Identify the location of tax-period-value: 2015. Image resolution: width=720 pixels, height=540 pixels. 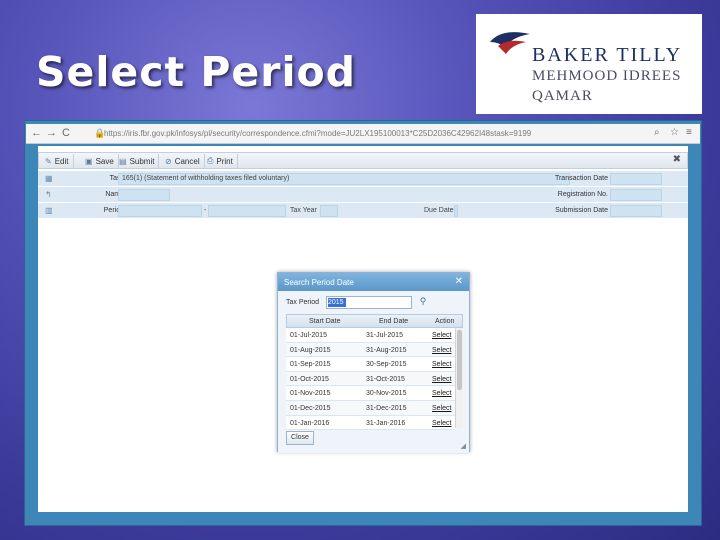
(337, 302).